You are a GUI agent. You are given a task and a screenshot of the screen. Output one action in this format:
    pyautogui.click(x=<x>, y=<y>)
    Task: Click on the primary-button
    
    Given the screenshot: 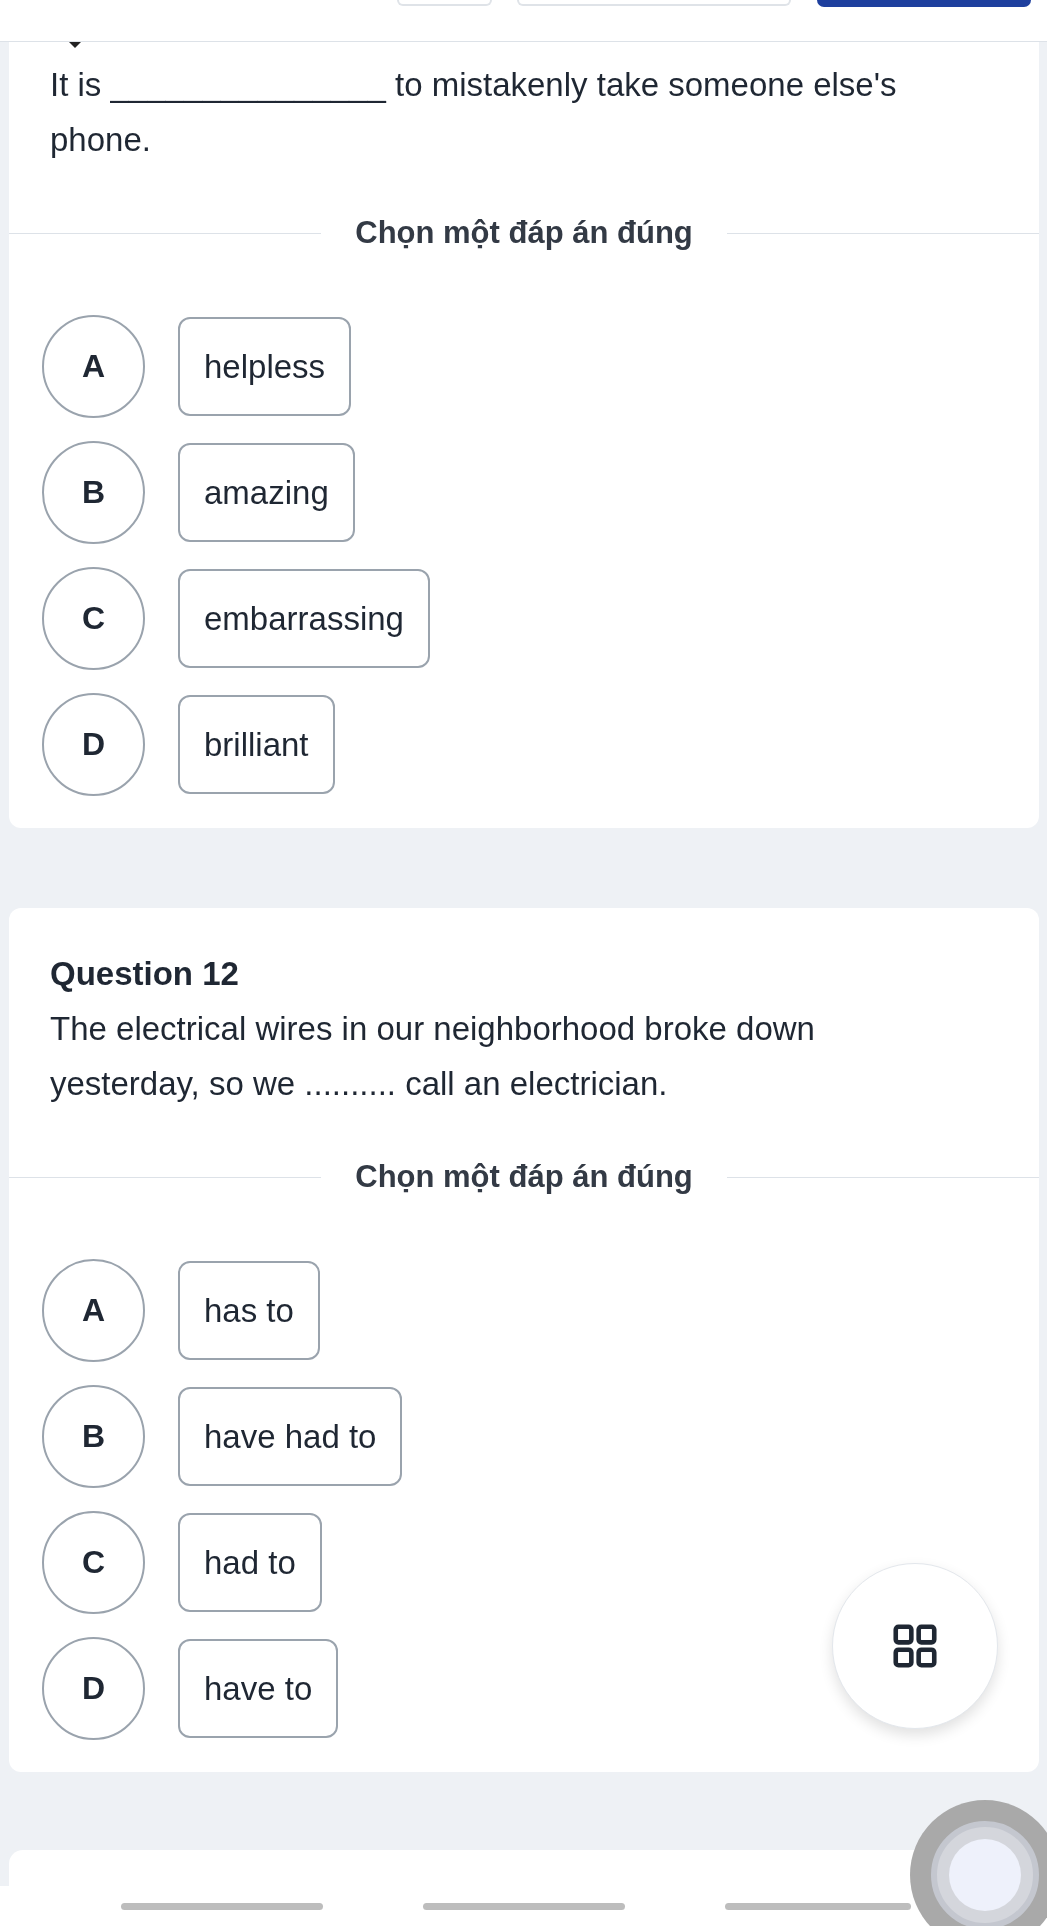 What is the action you would take?
    pyautogui.click(x=924, y=3)
    